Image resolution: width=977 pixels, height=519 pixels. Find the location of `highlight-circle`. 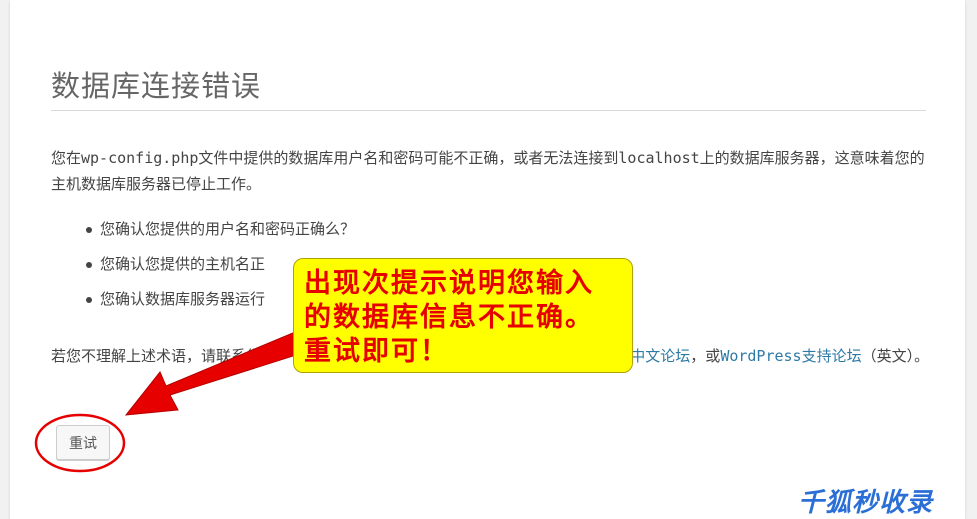

highlight-circle is located at coordinates (80, 443).